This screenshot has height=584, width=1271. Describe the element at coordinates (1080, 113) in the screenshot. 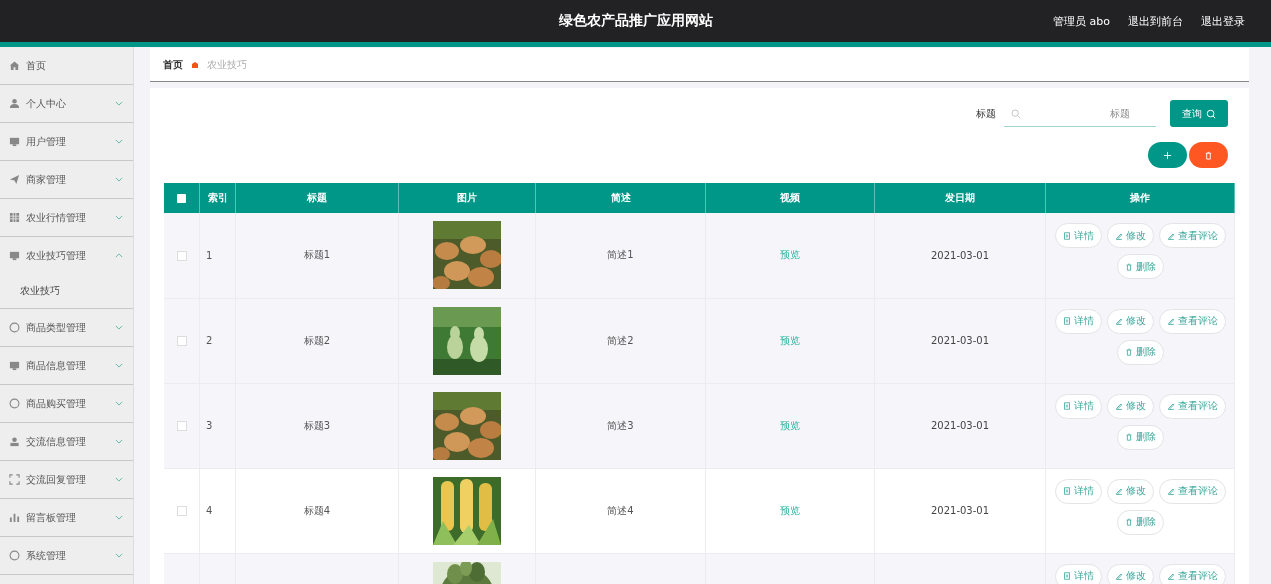

I see `search-field: 标题` at that location.